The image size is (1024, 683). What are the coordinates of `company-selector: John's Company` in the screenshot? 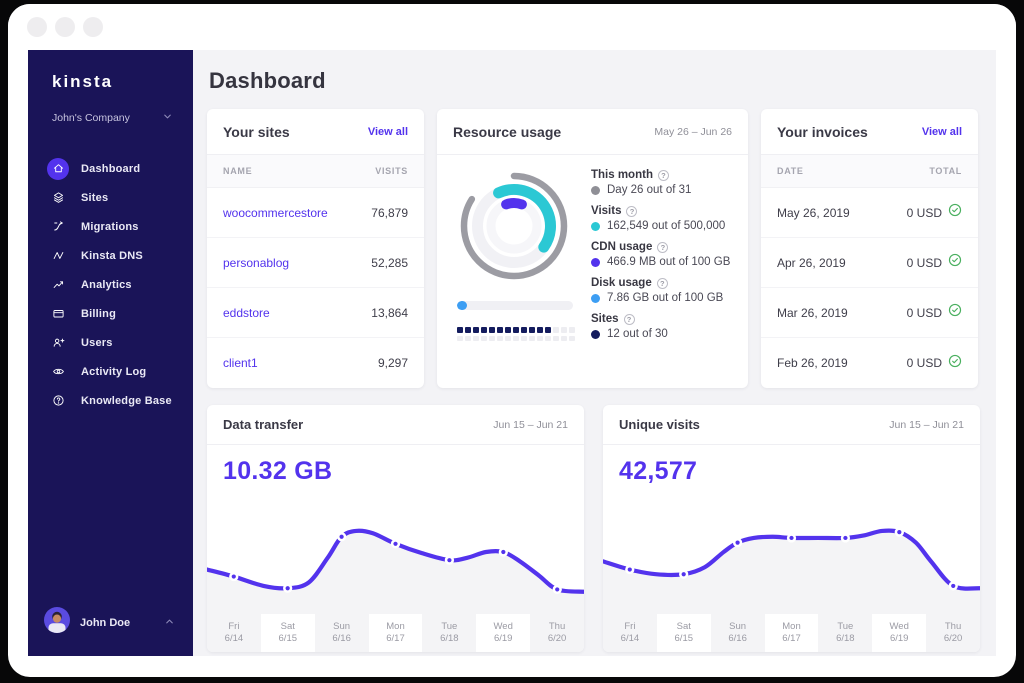 It's located at (112, 118).